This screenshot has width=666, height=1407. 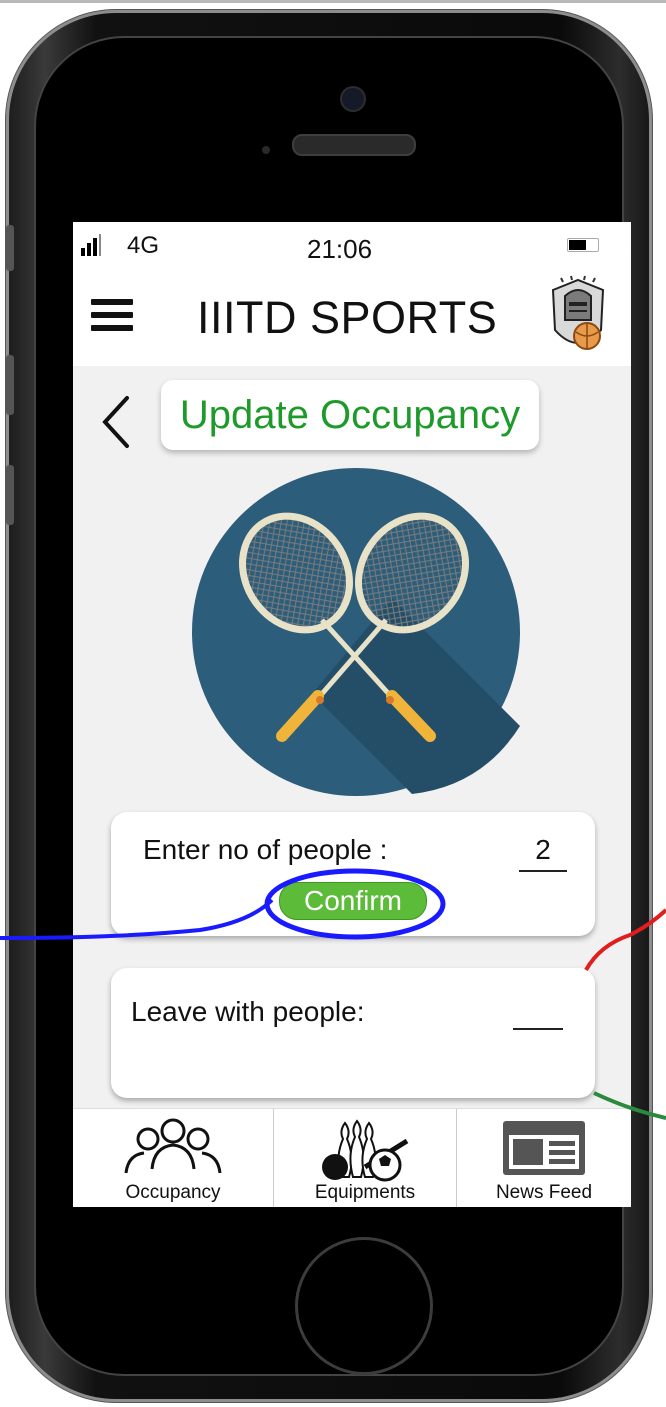 What do you see at coordinates (265, 849) in the screenshot?
I see `people-label: Enter no of people :` at bounding box center [265, 849].